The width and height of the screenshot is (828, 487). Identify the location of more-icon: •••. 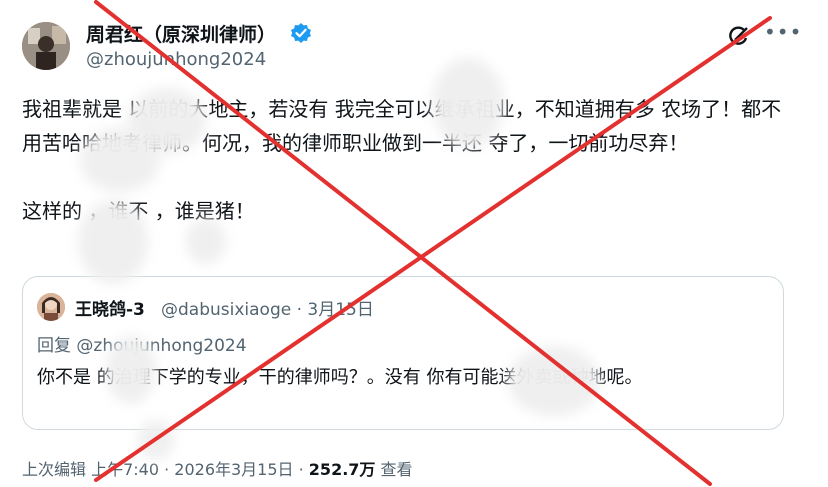
(783, 32).